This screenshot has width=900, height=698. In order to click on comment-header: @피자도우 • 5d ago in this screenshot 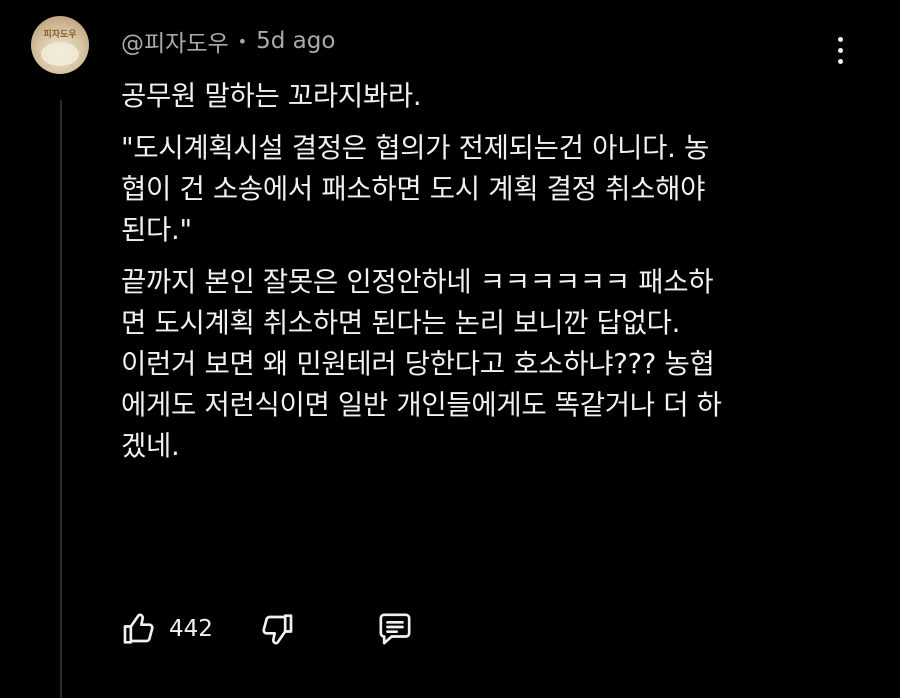, I will do `click(228, 41)`.